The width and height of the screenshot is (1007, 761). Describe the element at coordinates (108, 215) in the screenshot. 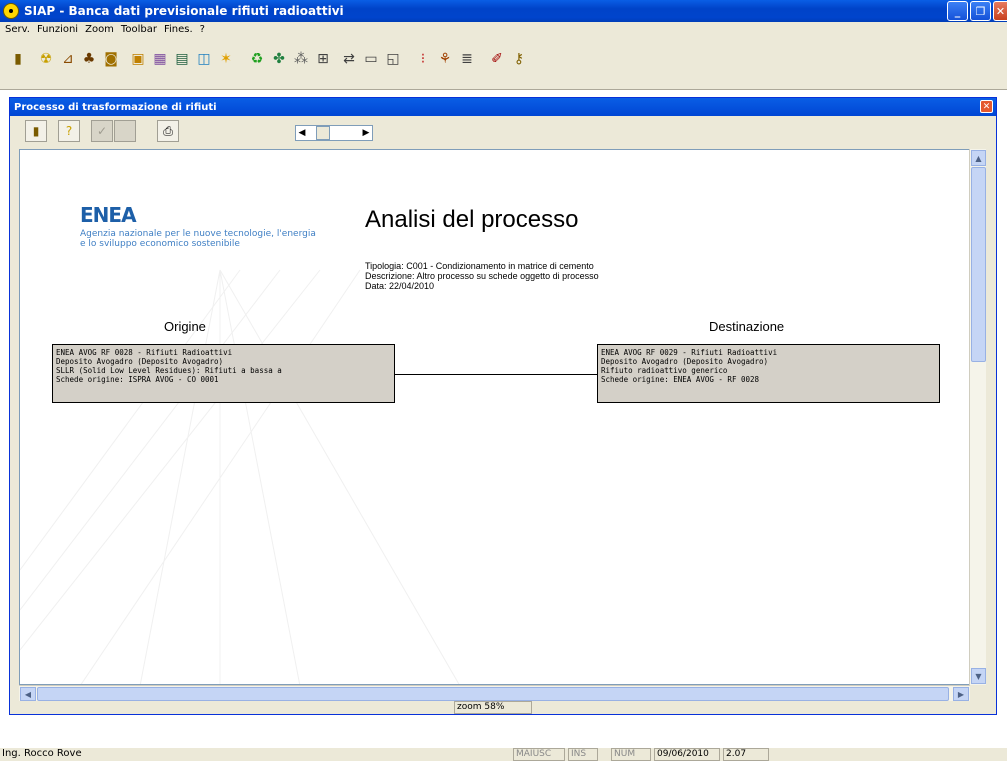

I see `logo-text: ENEA` at that location.